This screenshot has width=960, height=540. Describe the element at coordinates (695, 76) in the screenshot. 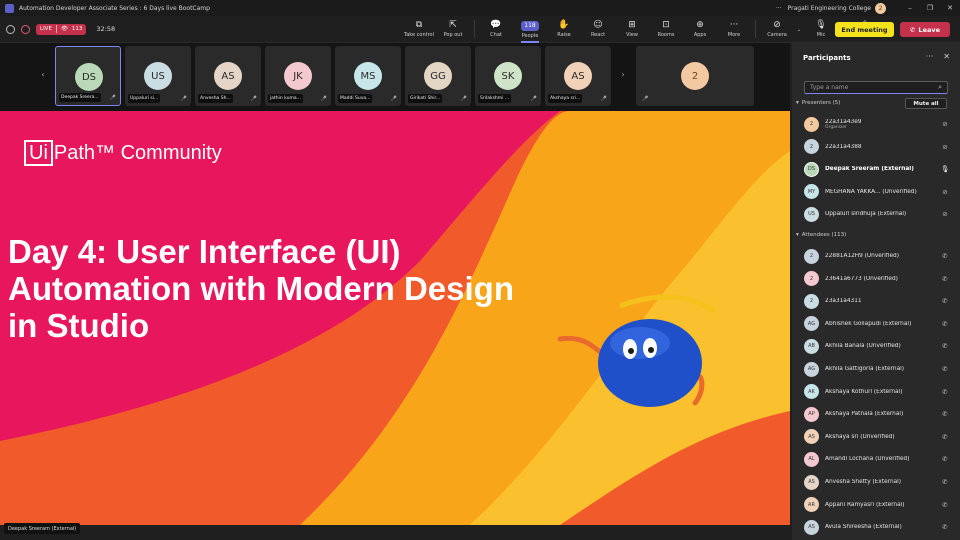

I see `overflow-video-tile: 2 🎤` at that location.